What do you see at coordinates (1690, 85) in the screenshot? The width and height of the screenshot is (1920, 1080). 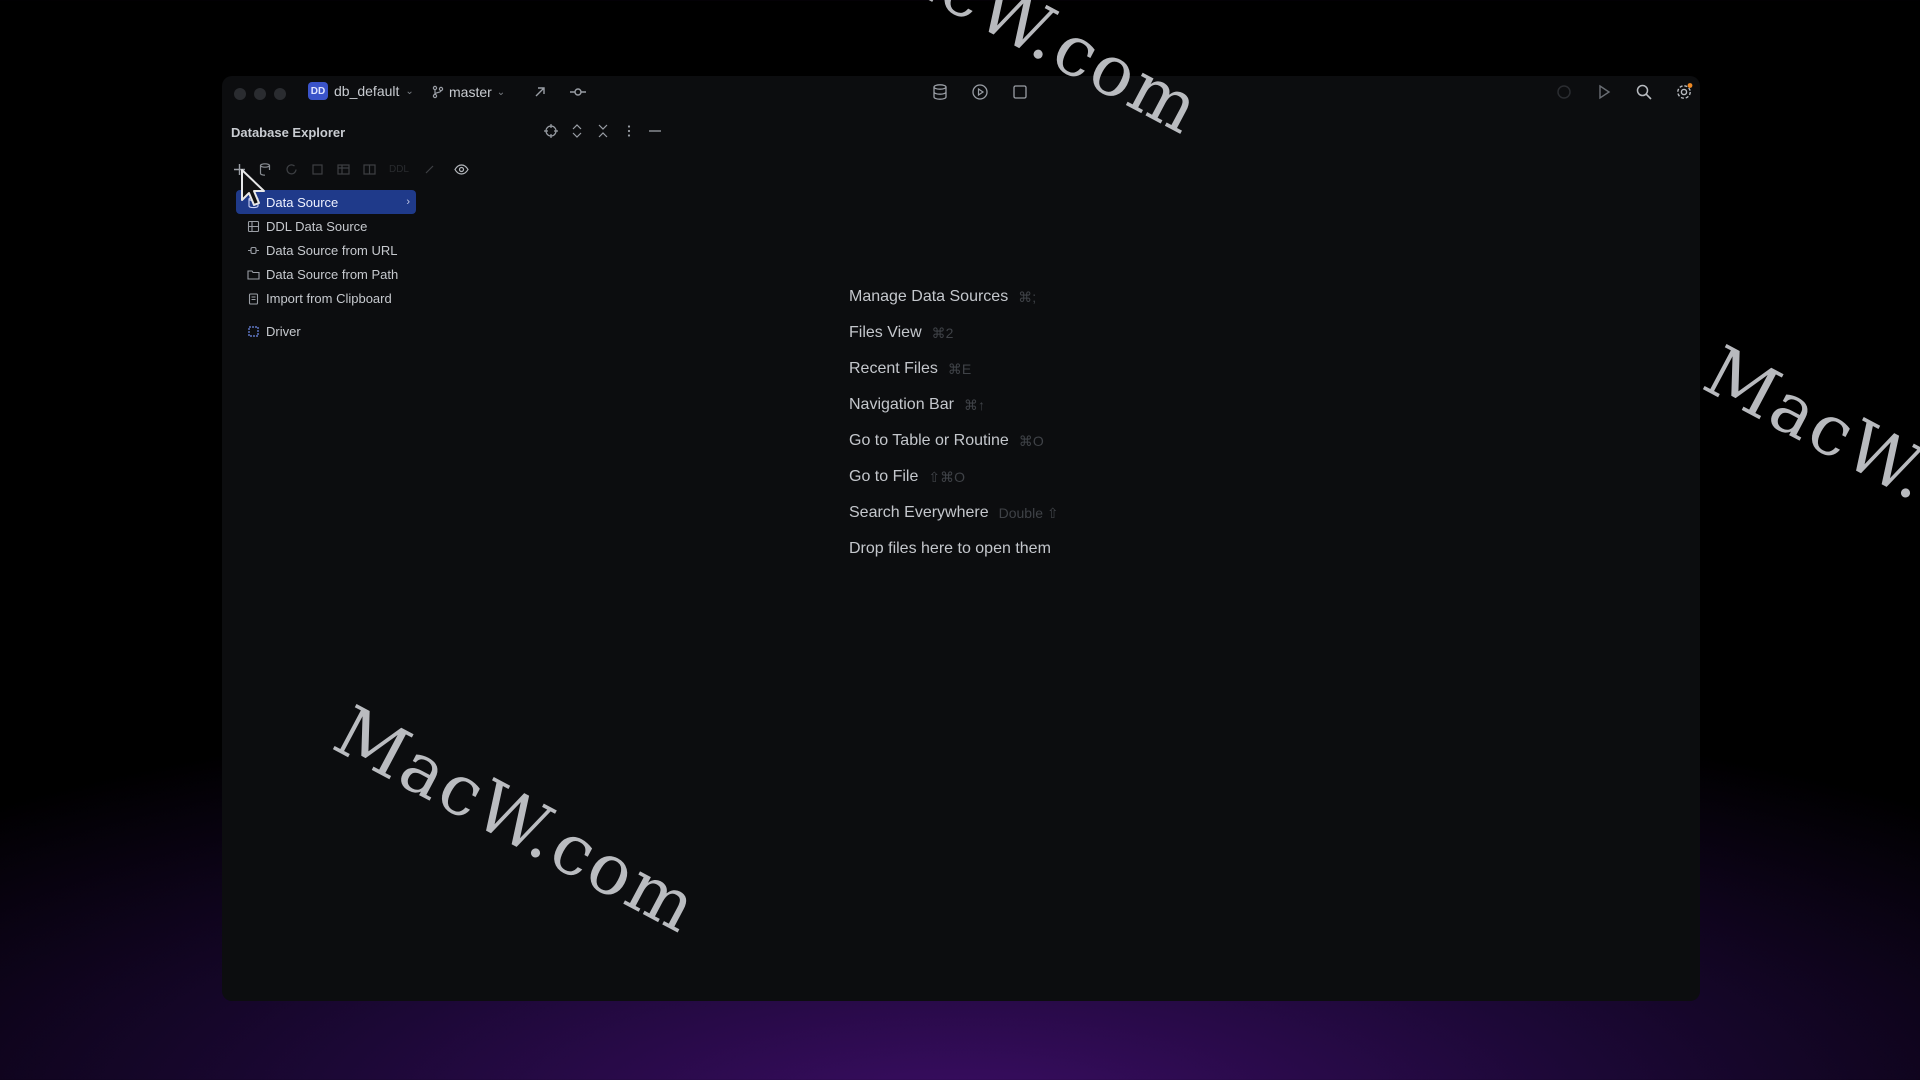 I see `notification-dot` at bounding box center [1690, 85].